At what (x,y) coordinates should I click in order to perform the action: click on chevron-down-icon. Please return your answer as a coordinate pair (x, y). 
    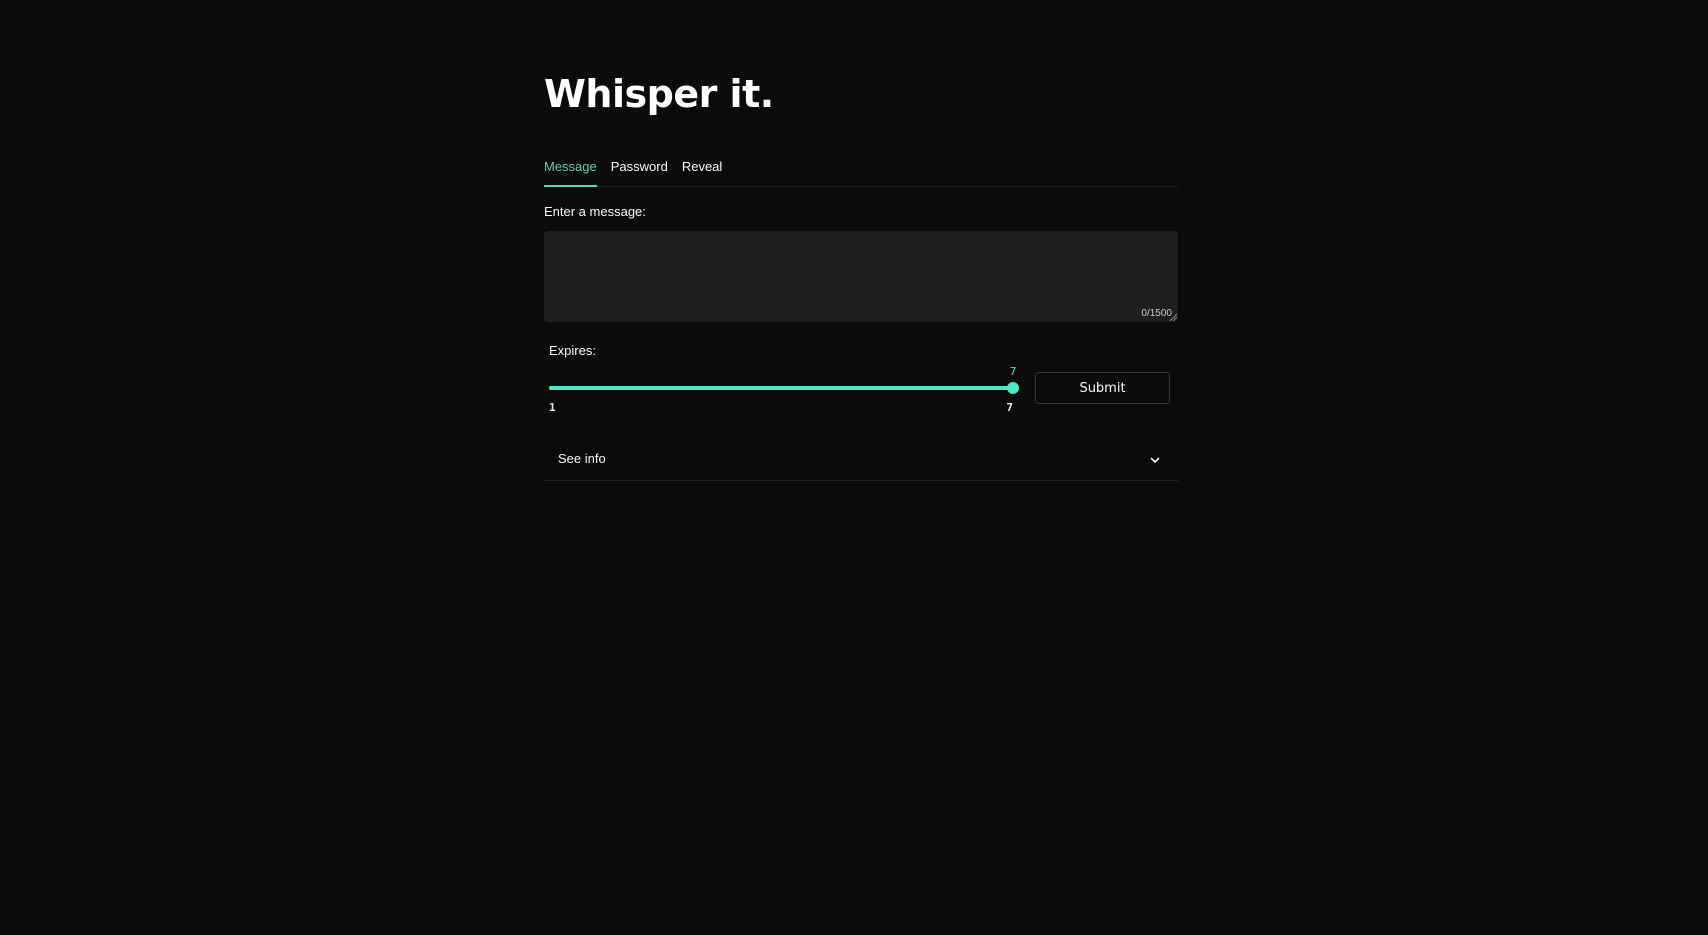
    Looking at the image, I should click on (1155, 460).